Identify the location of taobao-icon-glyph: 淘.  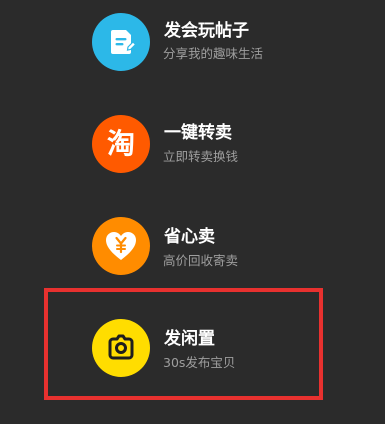
(120, 143).